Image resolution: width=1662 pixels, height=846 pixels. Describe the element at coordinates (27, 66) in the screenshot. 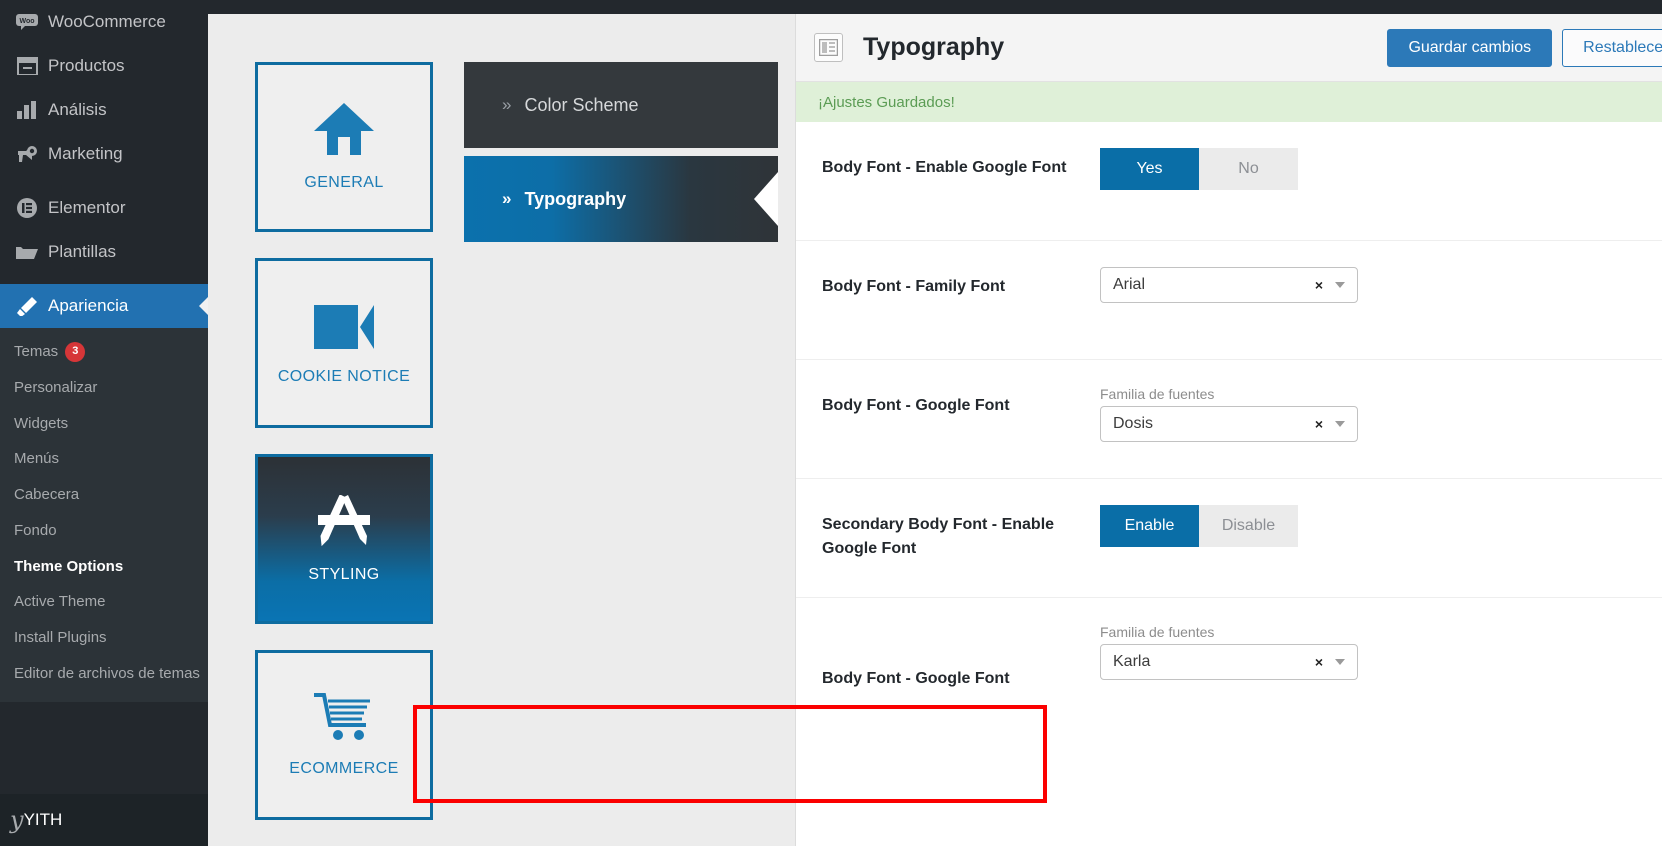

I see `products-icon` at that location.